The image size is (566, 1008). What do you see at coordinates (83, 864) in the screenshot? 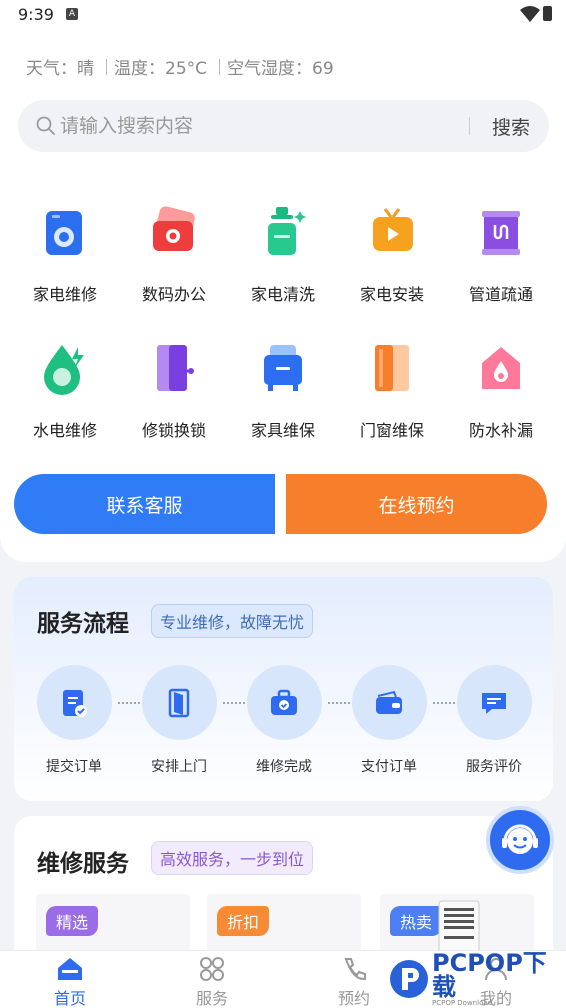
I see `section-title: 维修服务` at bounding box center [83, 864].